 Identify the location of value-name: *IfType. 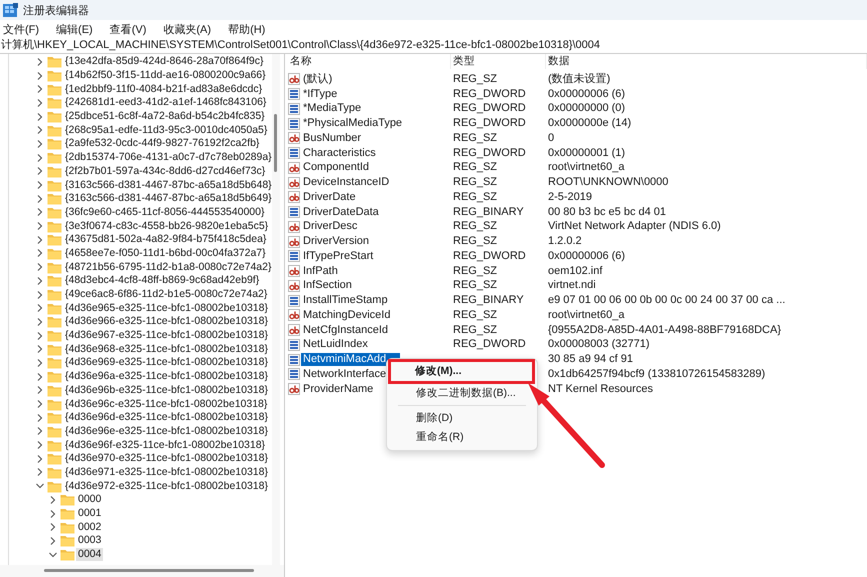
(320, 94).